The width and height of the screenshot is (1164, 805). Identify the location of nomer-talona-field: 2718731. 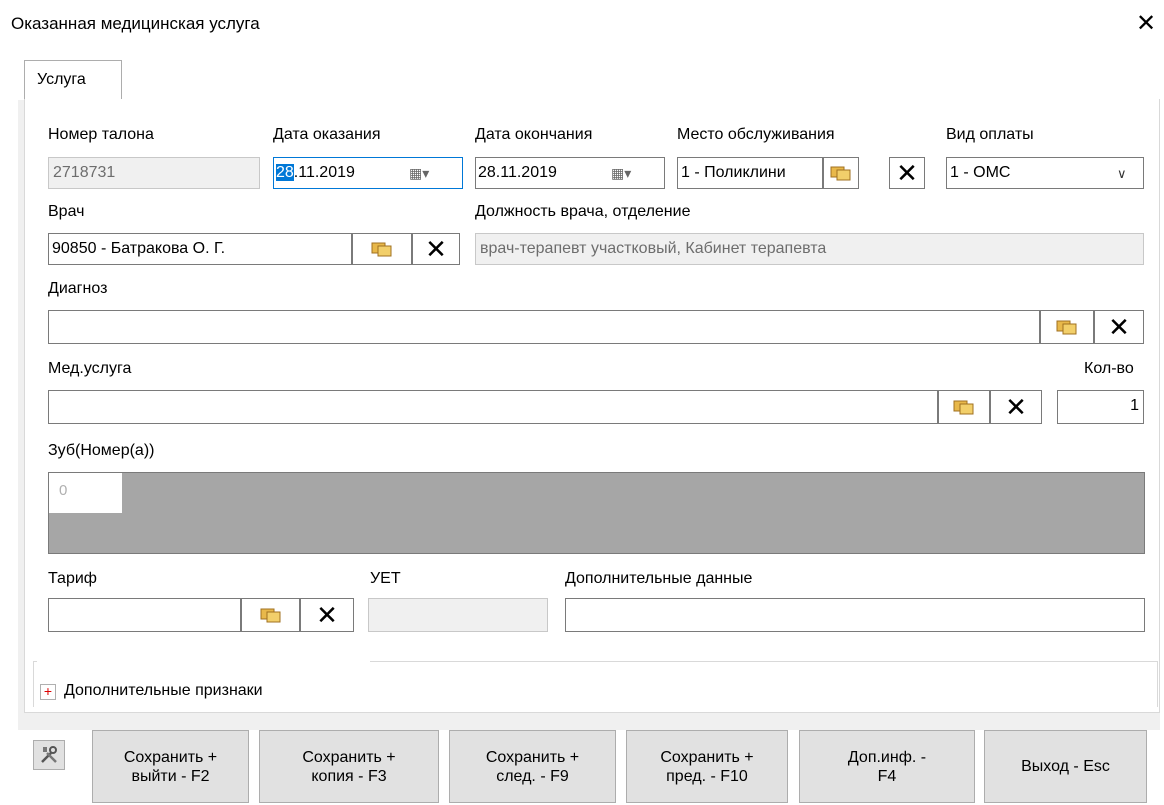
(154, 173).